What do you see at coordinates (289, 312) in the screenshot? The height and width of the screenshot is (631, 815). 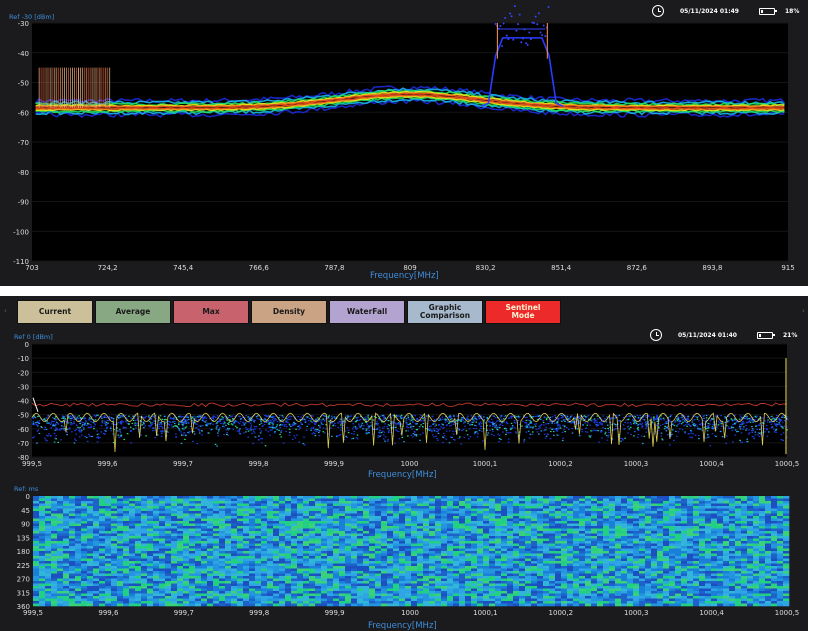 I see `tab-density: Density` at bounding box center [289, 312].